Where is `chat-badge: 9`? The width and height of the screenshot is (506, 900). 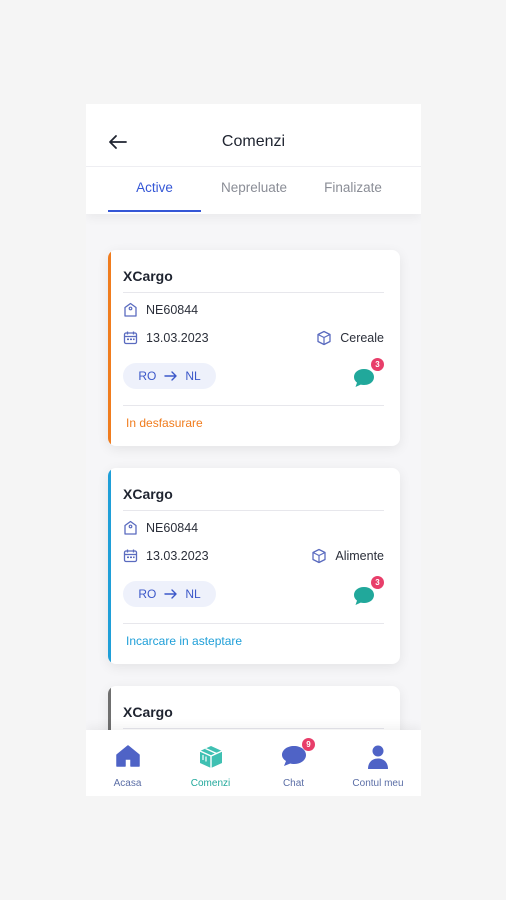 chat-badge: 9 is located at coordinates (308, 744).